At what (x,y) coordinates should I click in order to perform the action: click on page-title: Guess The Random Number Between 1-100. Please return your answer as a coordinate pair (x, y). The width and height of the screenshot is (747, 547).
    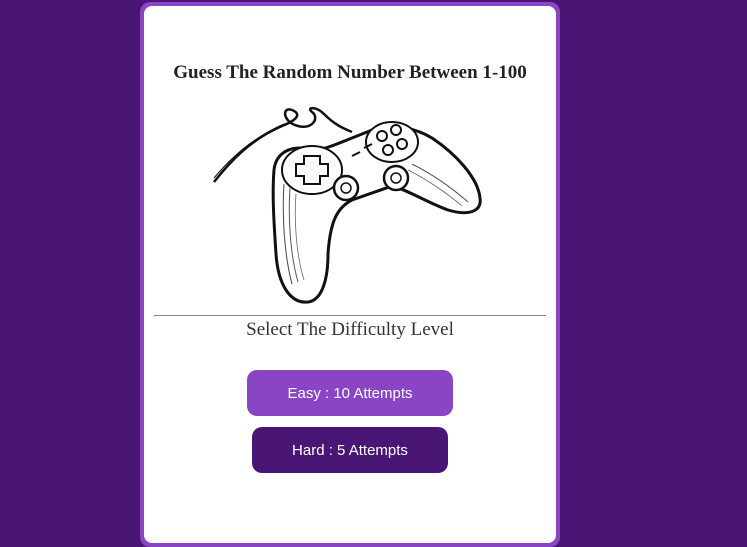
    Looking at the image, I should click on (350, 72).